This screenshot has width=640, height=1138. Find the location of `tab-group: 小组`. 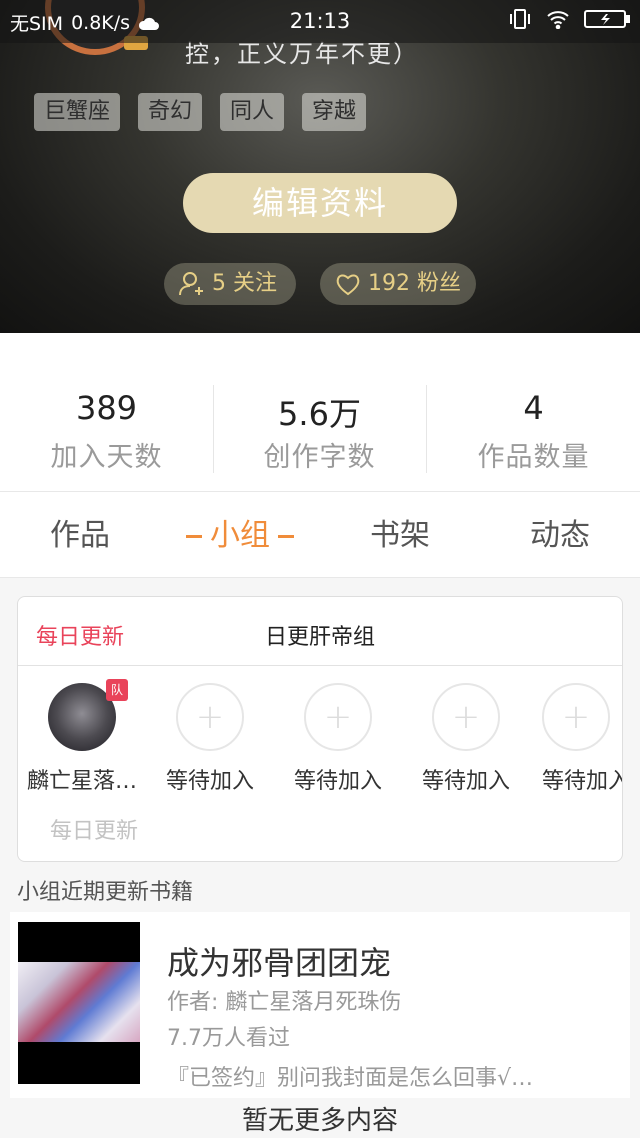

tab-group: 小组 is located at coordinates (240, 535).